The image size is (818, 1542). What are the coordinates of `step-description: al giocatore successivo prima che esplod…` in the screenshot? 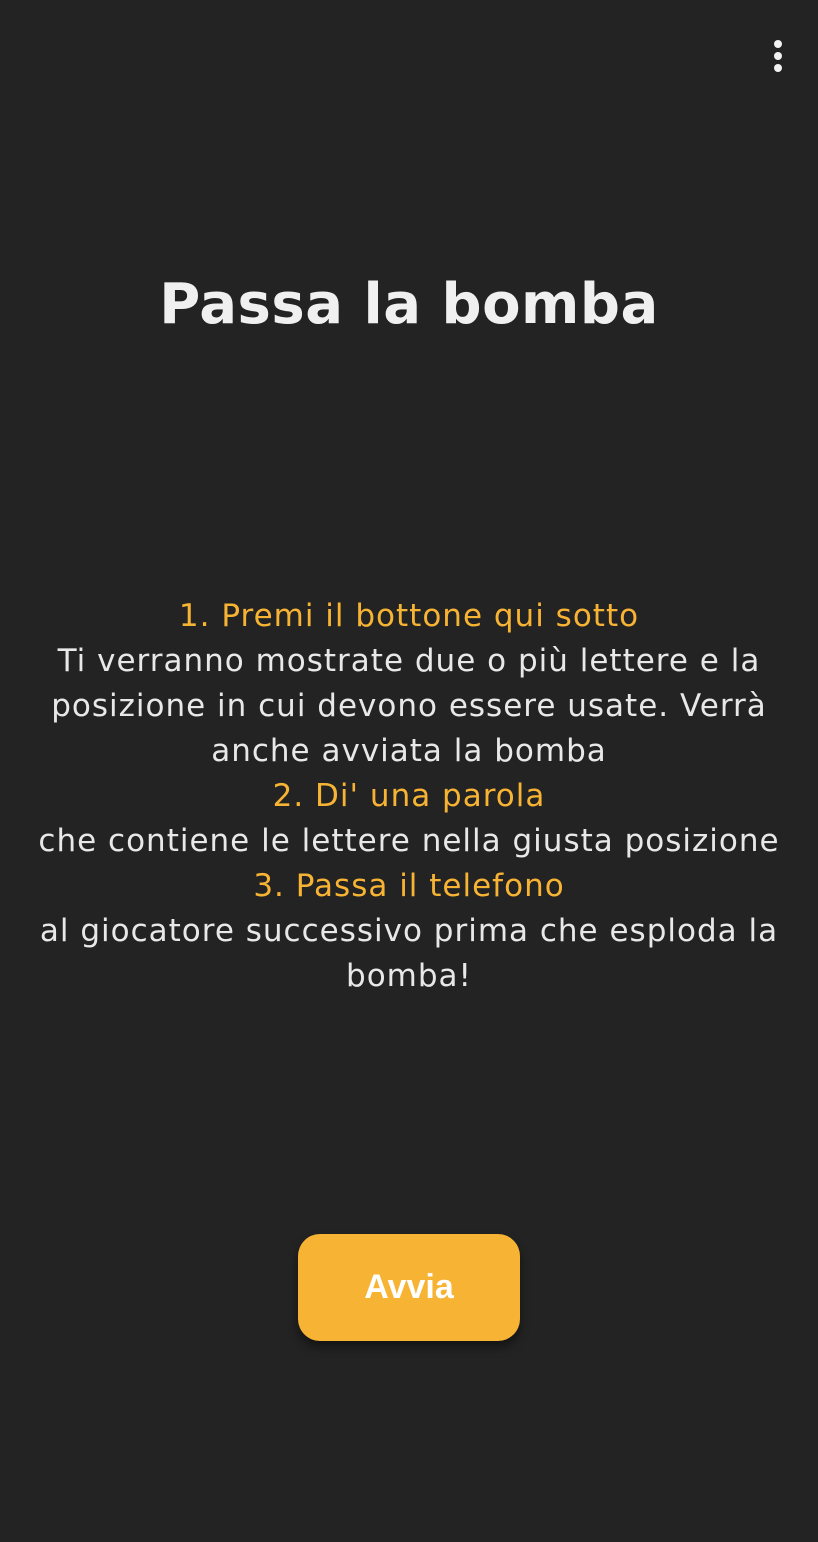 It's located at (409, 953).